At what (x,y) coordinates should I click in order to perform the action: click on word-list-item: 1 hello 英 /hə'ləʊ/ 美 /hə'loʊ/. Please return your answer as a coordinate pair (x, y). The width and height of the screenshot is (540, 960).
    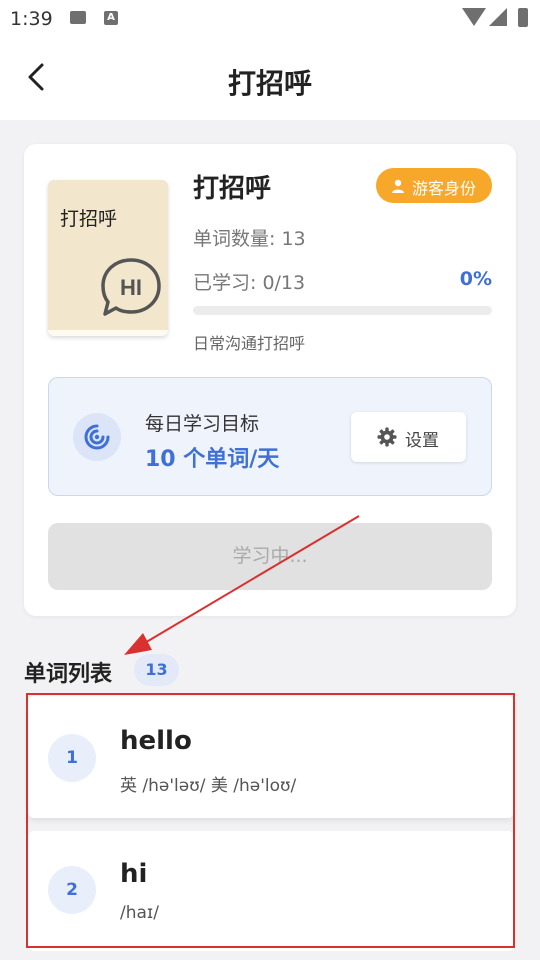
    Looking at the image, I should click on (271, 757).